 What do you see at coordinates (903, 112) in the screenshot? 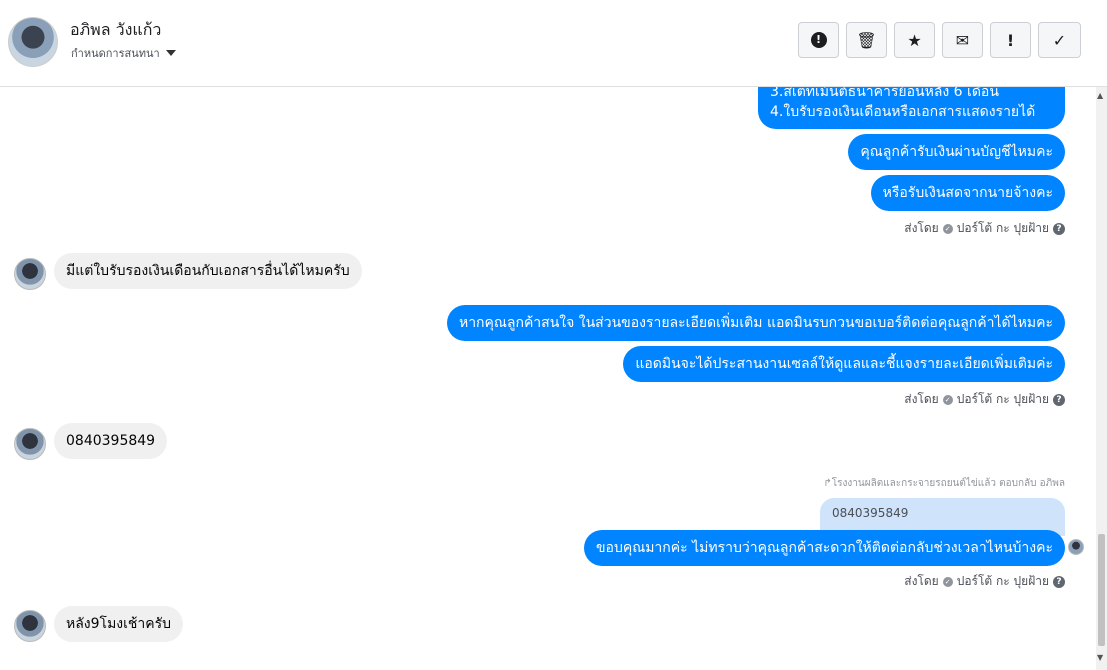
I see `message-text: 4.ใบรับรองเงินเดือนหรือเอกสารแสดงรายได้` at bounding box center [903, 112].